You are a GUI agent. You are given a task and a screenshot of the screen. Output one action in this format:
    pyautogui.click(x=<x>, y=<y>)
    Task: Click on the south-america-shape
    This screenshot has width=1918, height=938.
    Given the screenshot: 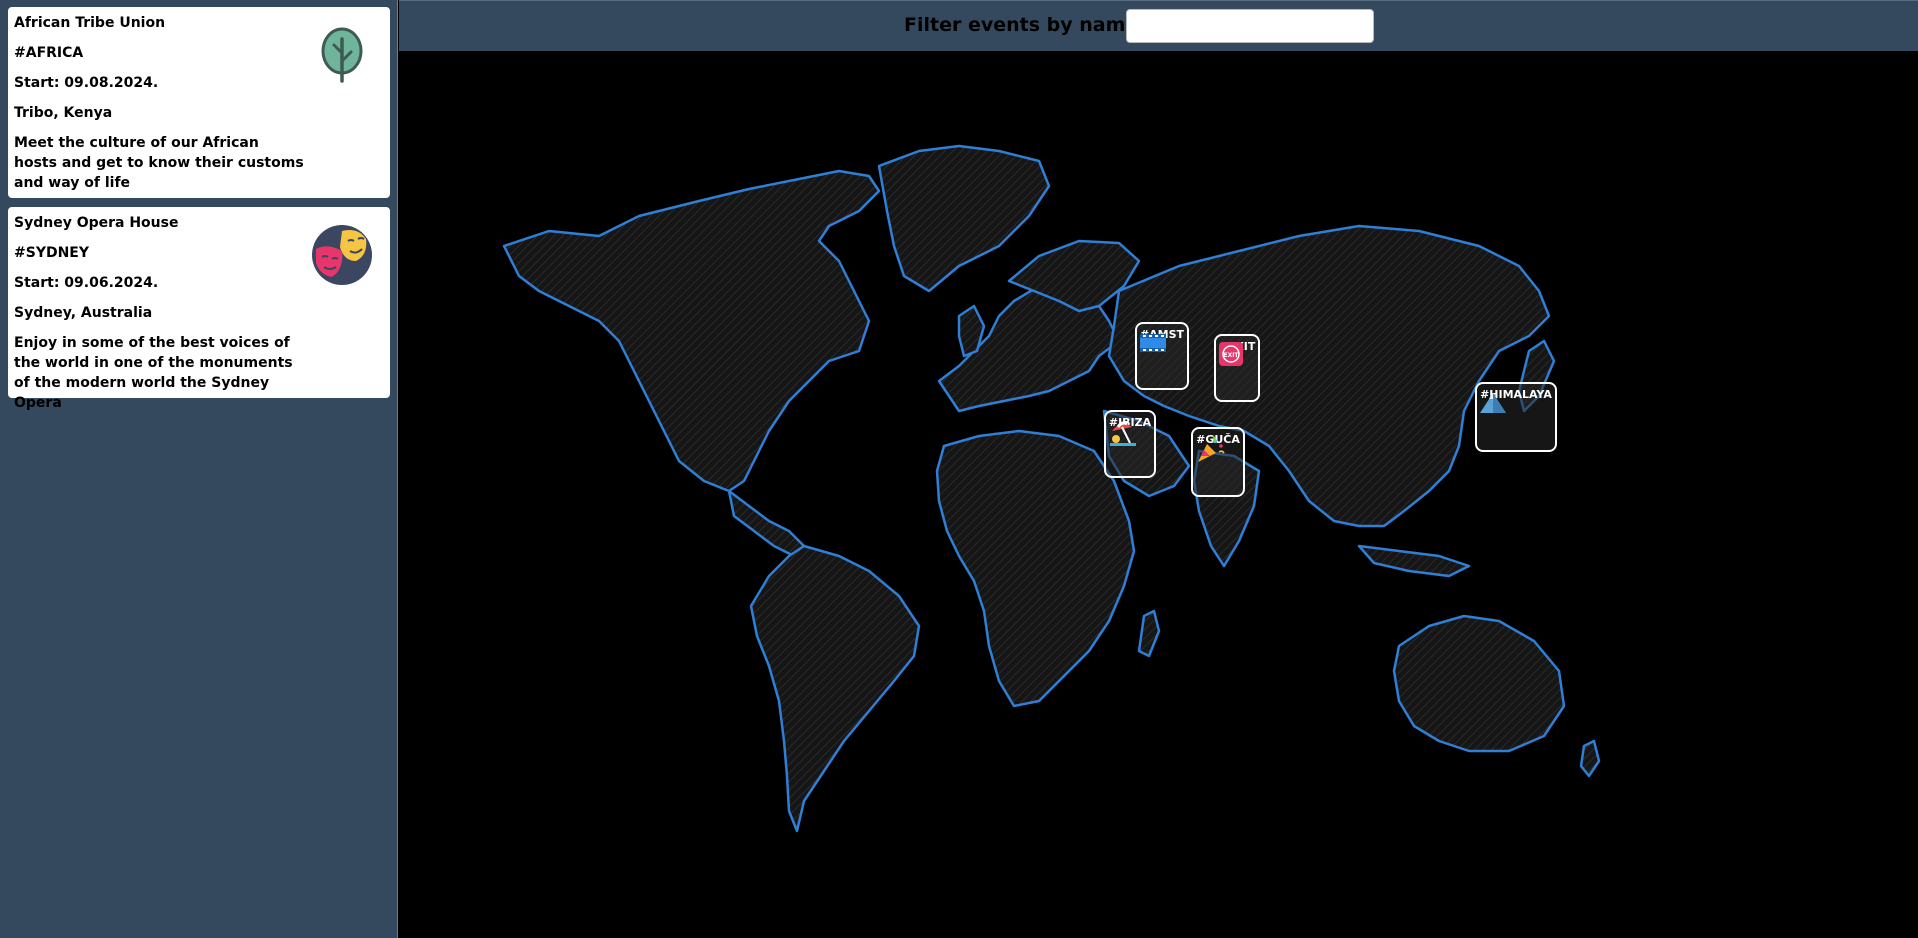 What is the action you would take?
    pyautogui.click(x=835, y=688)
    